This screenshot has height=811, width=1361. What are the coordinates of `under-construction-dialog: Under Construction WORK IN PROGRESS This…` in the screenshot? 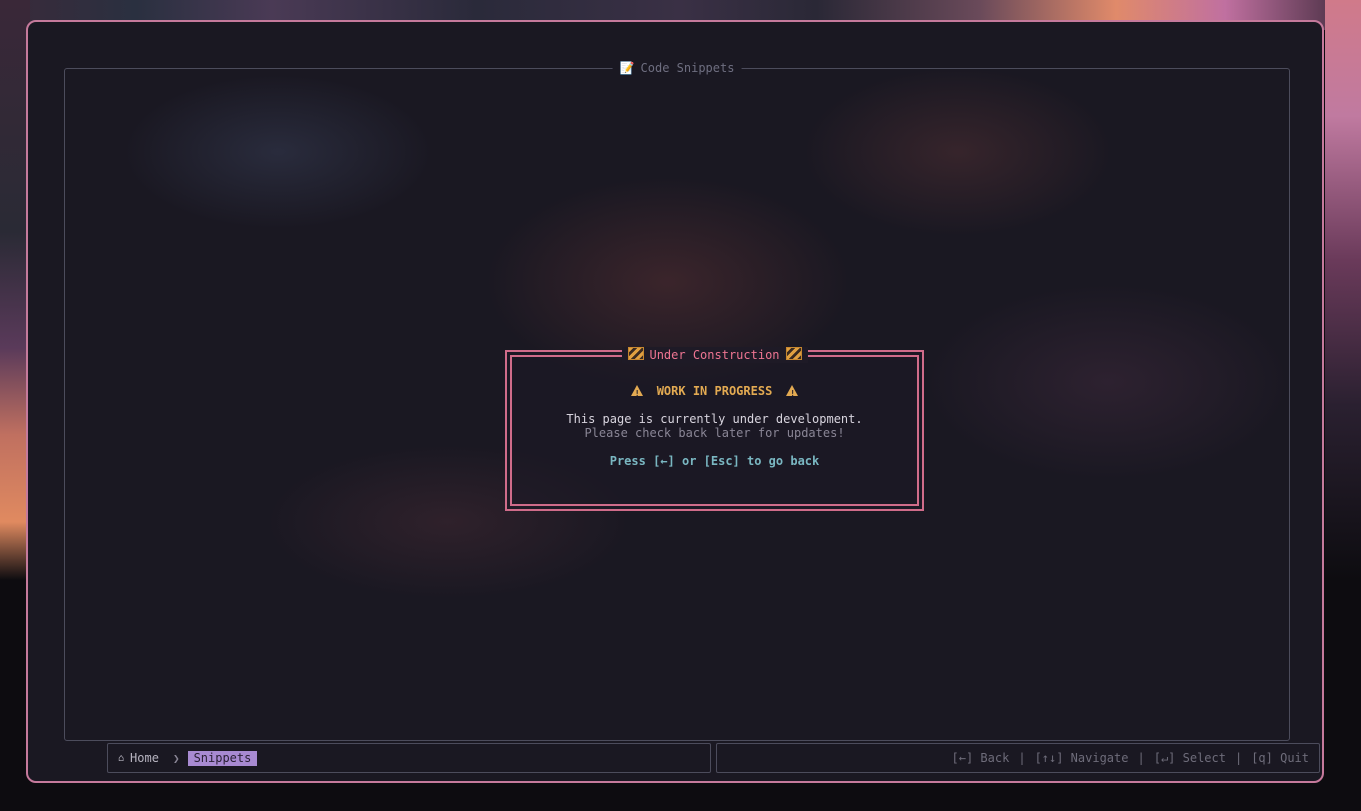 It's located at (714, 429).